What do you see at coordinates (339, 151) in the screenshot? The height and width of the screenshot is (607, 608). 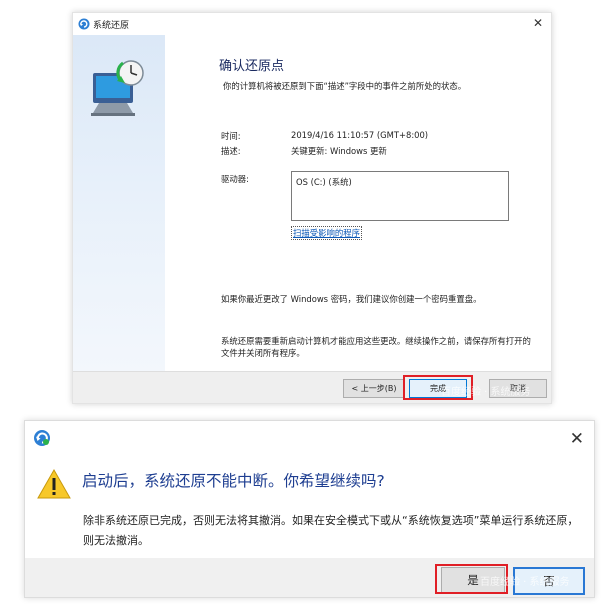 I see `description-value: 关键更新: Windows 更新` at bounding box center [339, 151].